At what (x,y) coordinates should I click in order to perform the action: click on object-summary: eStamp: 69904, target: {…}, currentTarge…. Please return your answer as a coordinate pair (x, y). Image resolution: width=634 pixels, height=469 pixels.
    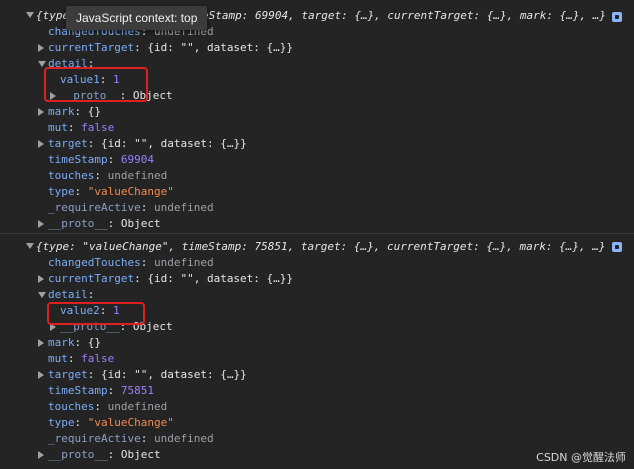
    Looking at the image, I should click on (404, 16).